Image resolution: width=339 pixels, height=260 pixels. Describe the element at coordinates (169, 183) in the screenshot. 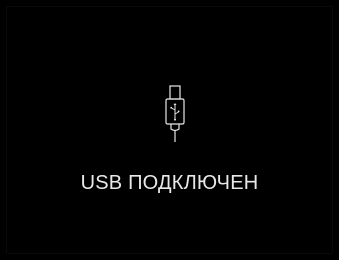

I see `usb-connected-status: USB ПОДКЛЮЧЕН` at that location.